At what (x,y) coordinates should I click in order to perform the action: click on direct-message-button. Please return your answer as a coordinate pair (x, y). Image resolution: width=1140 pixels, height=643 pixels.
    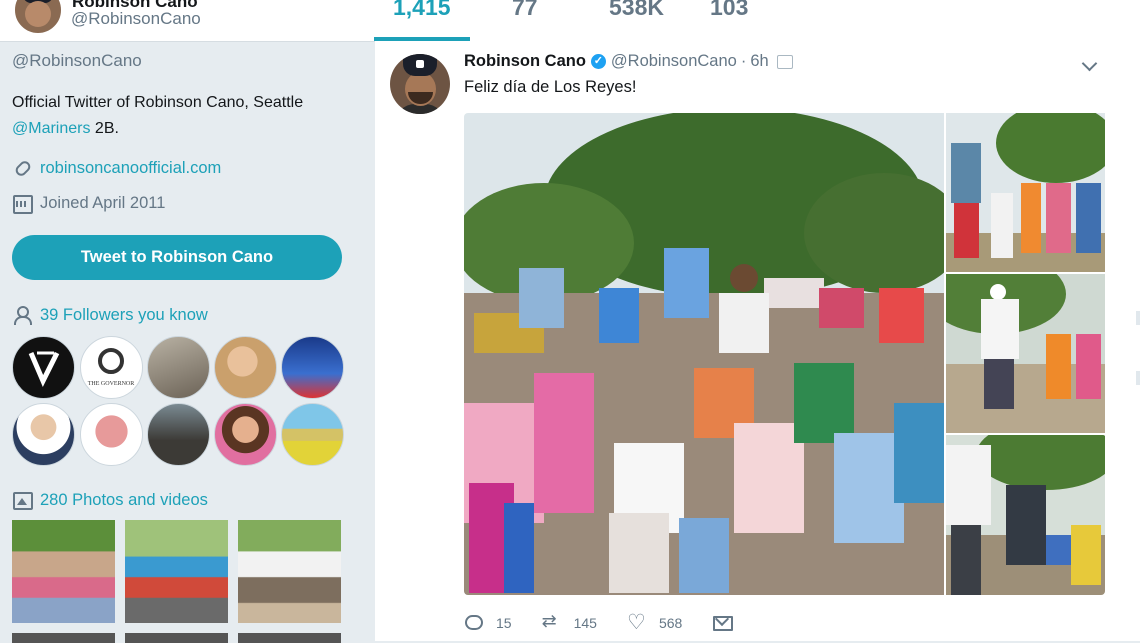
    Looking at the image, I should click on (728, 623).